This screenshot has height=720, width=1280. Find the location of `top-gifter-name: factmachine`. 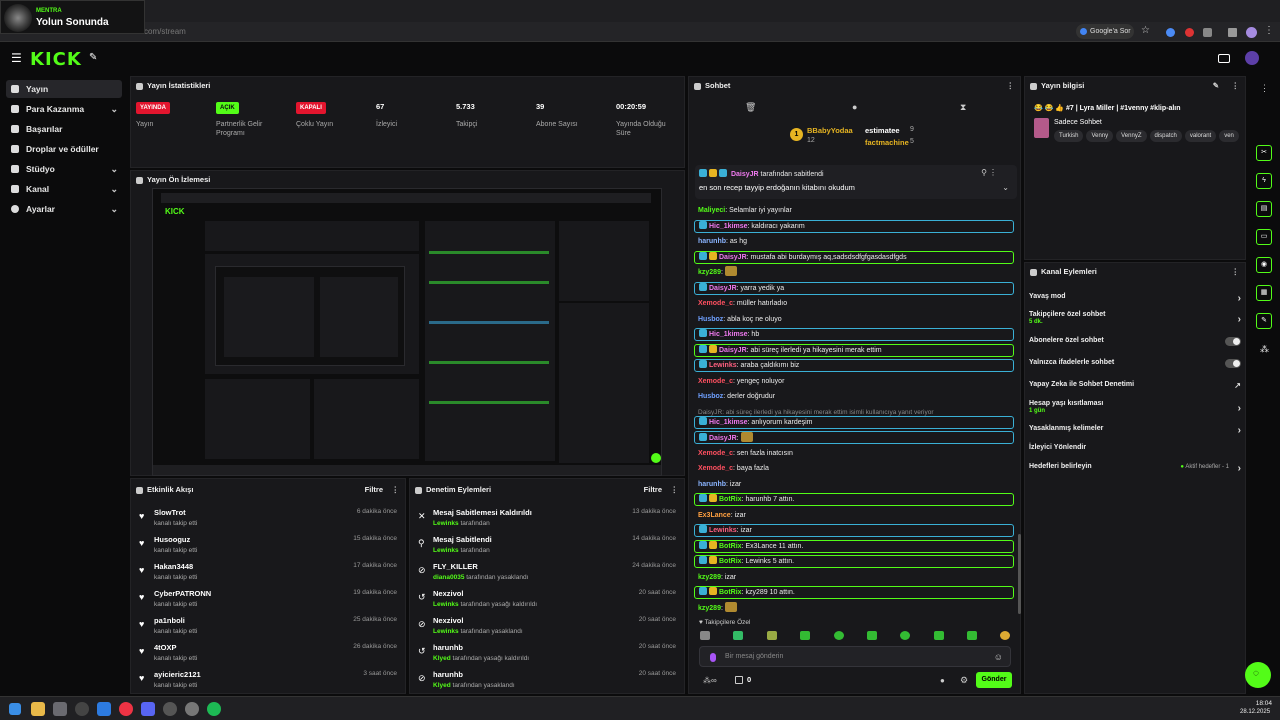

top-gifter-name: factmachine is located at coordinates (887, 142).